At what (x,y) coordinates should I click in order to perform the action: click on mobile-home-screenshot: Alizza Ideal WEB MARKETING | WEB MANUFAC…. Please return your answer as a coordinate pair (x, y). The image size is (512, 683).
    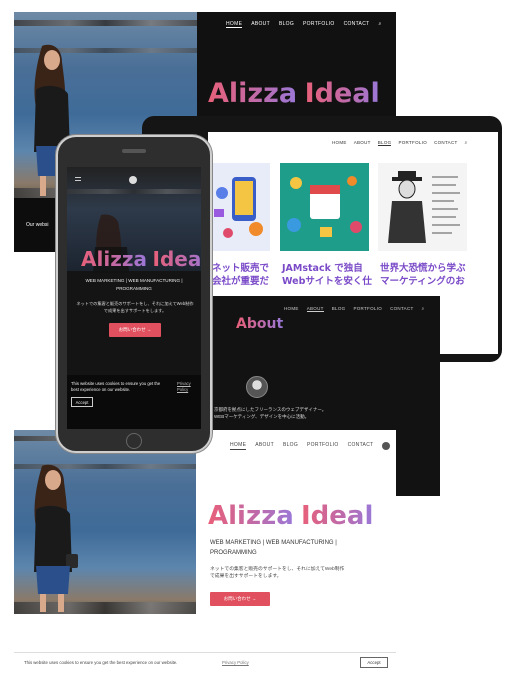
    Looking at the image, I should click on (134, 298).